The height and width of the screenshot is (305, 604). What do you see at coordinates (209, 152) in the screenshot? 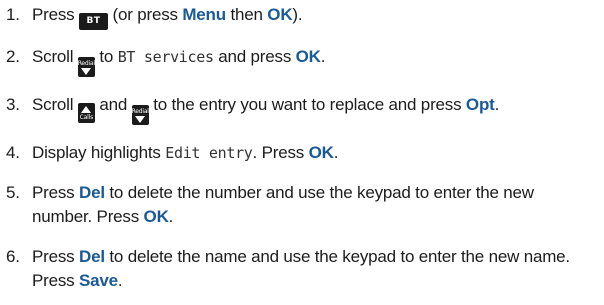
I see `display-text-edit-entry: Edit entry` at bounding box center [209, 152].